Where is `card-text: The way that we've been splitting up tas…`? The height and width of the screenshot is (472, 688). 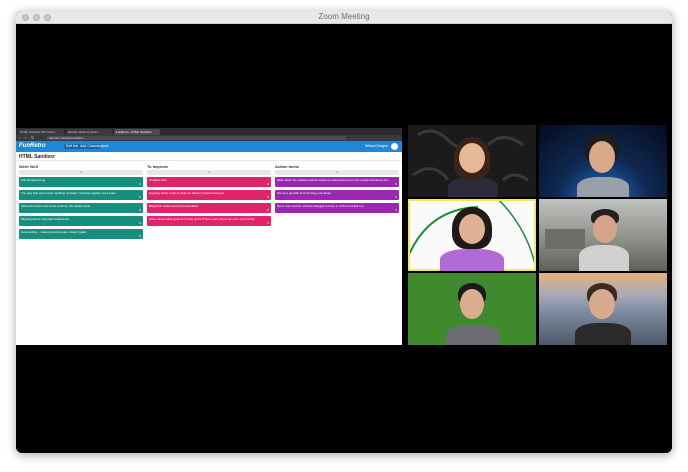 card-text: The way that we've been splitting up tas… is located at coordinates (68, 193).